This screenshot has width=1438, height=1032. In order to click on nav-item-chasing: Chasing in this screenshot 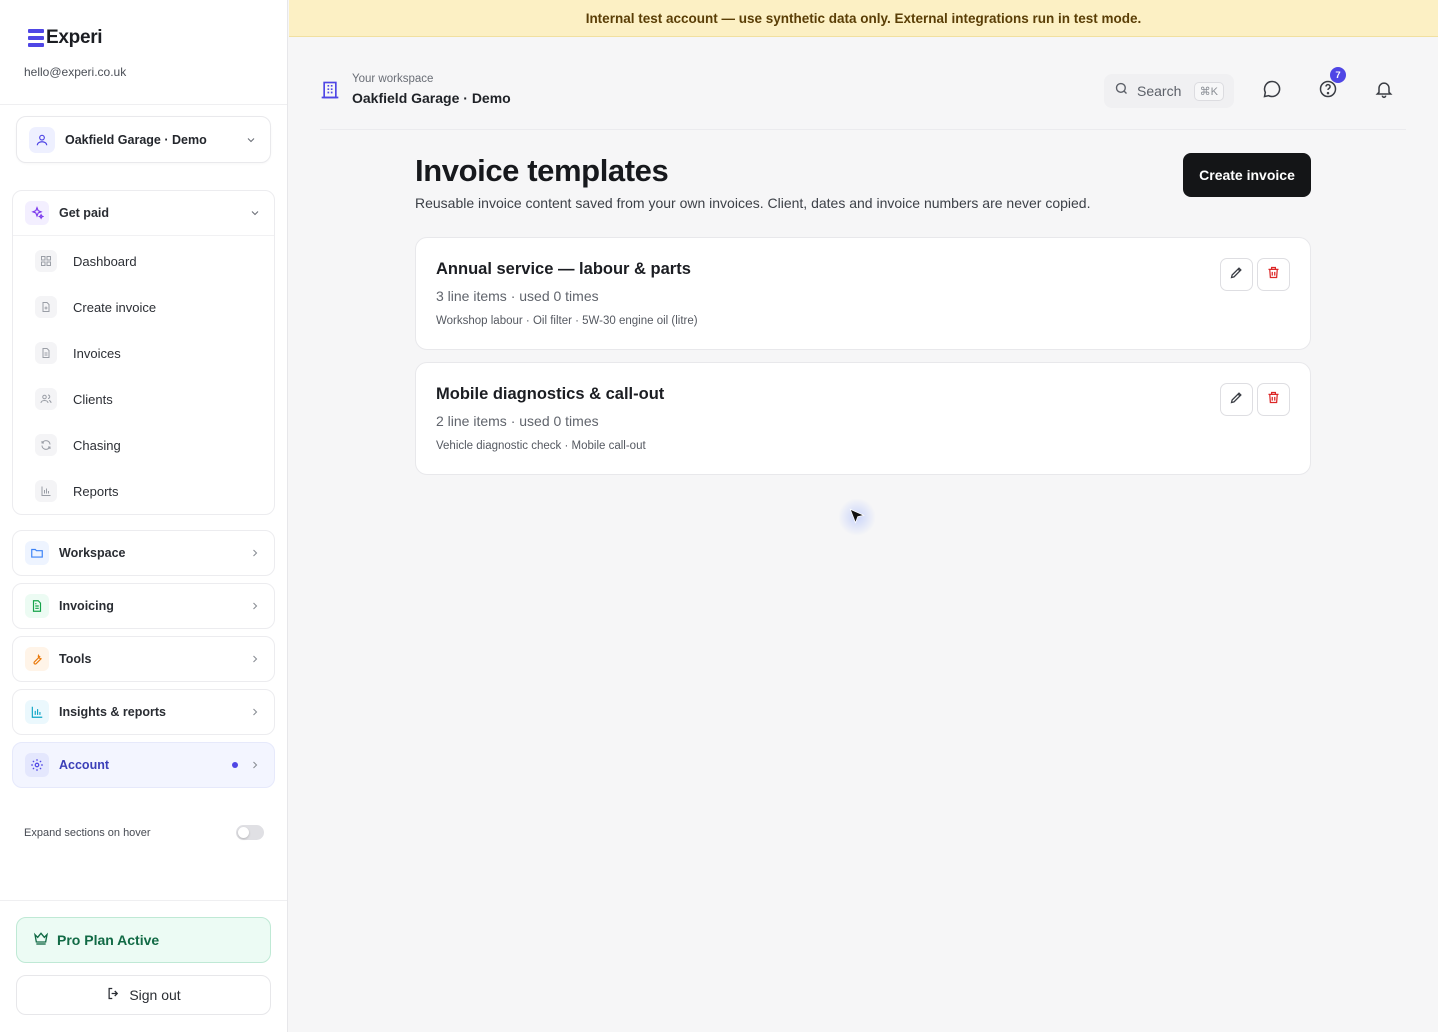, I will do `click(143, 445)`.